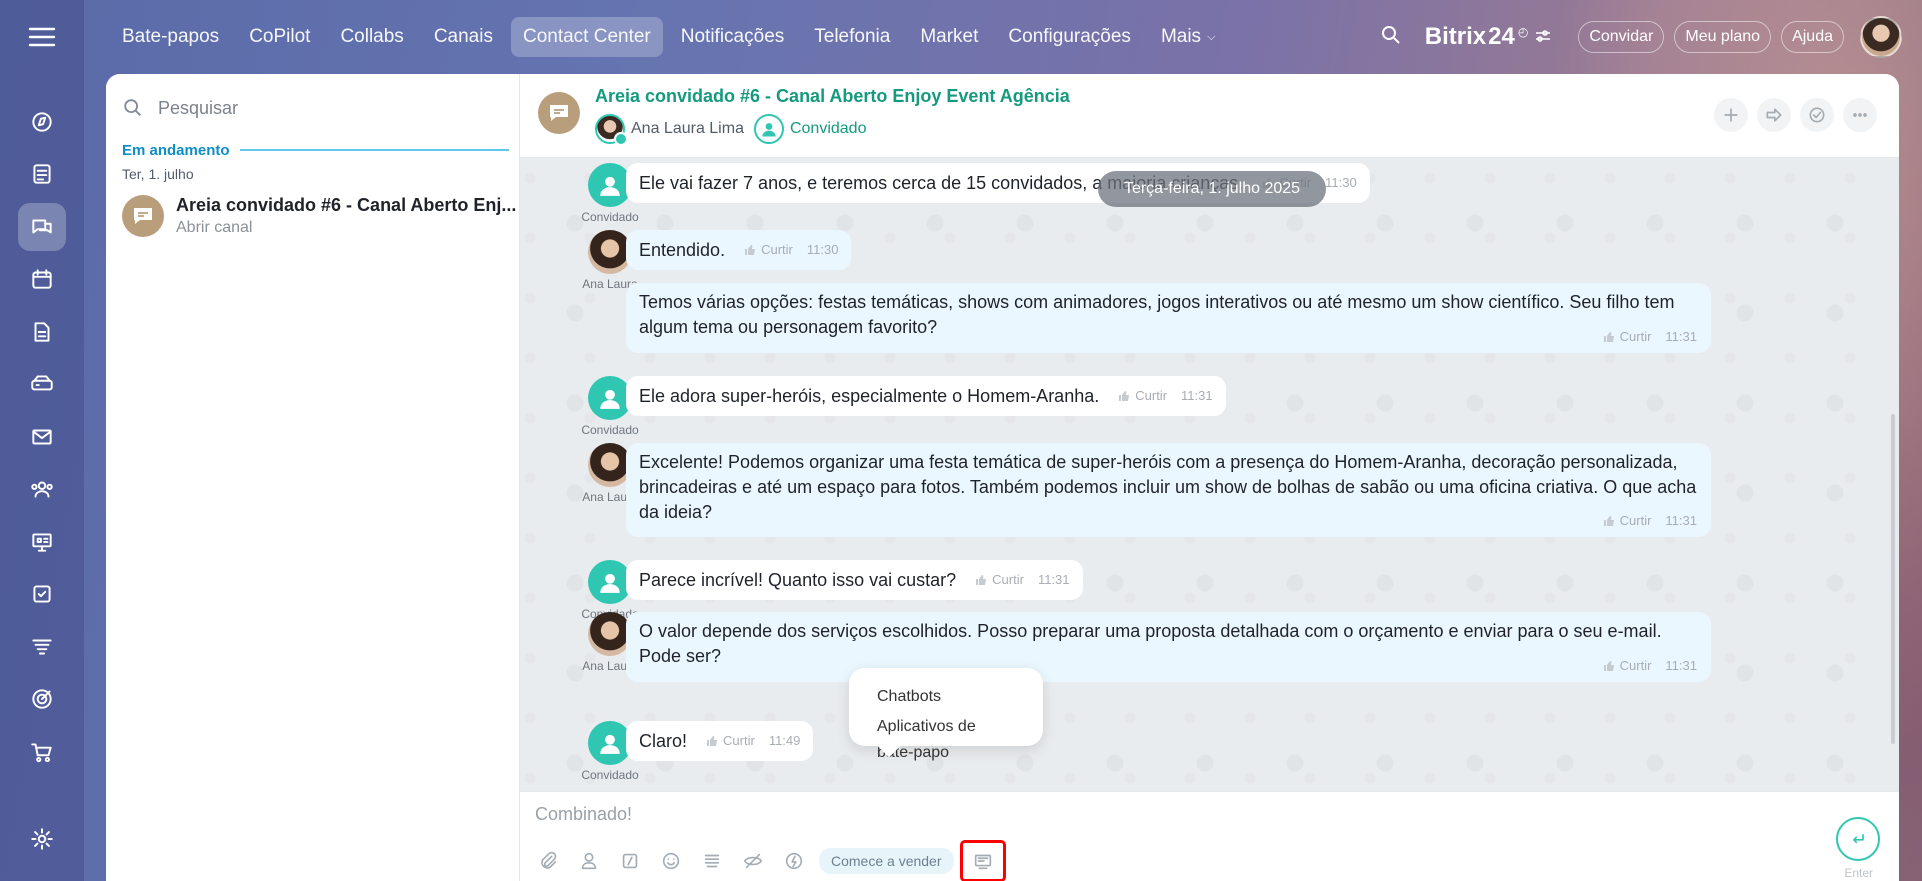 This screenshot has height=881, width=1922. What do you see at coordinates (42, 542) in the screenshot?
I see `crm-icon` at bounding box center [42, 542].